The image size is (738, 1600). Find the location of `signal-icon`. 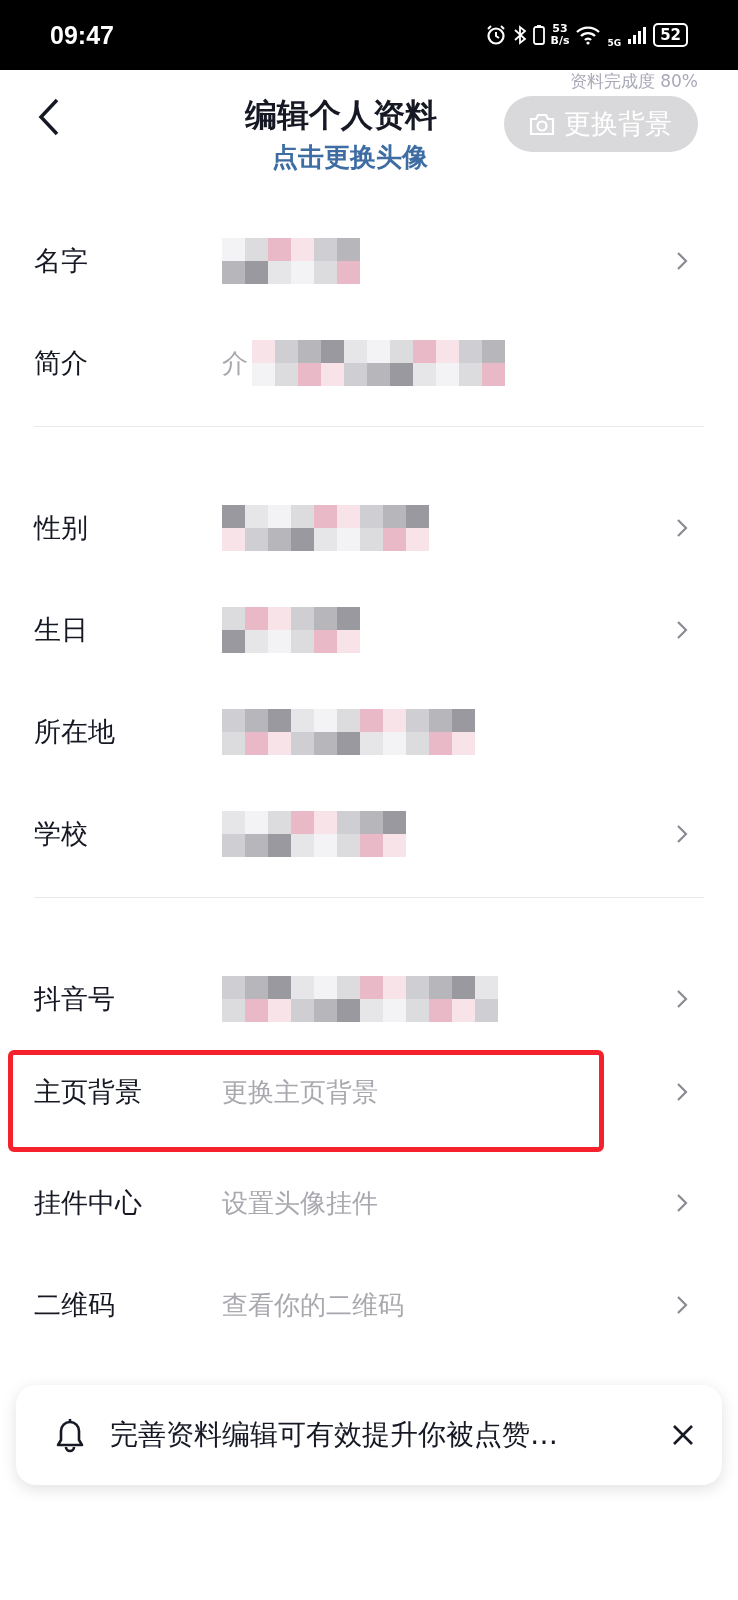

signal-icon is located at coordinates (637, 35).